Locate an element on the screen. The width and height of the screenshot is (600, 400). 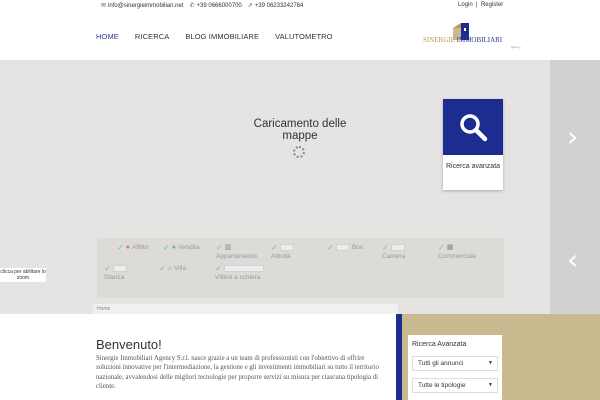
nav-ricerca: RICERCA is located at coordinates (152, 36).